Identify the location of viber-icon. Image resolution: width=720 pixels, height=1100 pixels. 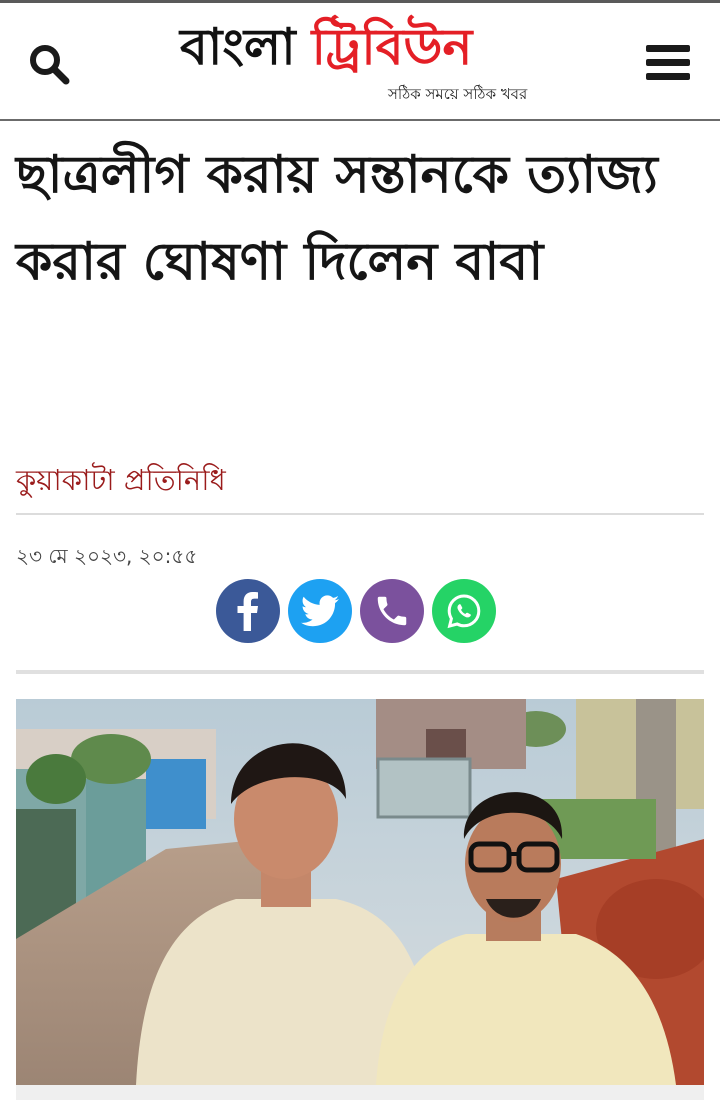
(392, 611).